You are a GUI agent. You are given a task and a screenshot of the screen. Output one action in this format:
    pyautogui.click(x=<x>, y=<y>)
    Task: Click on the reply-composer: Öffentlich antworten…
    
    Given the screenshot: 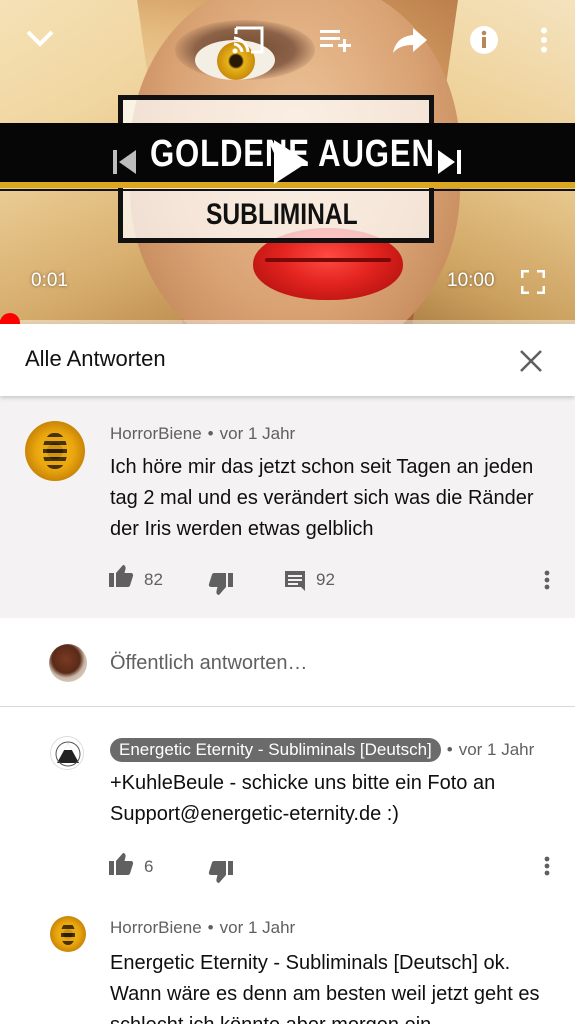 What is the action you would take?
    pyautogui.click(x=287, y=662)
    